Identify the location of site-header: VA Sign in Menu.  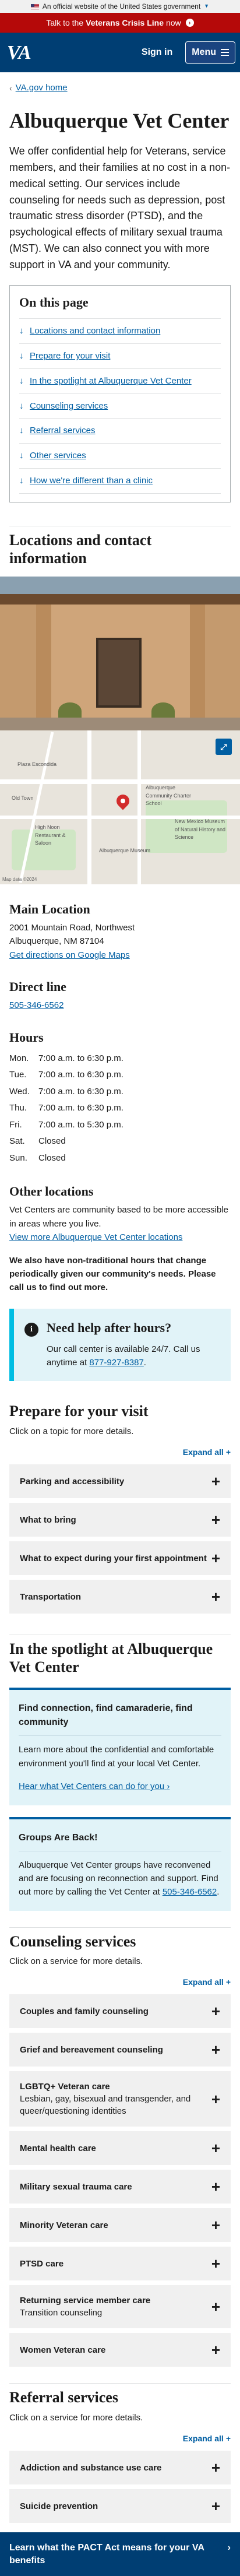
(120, 52).